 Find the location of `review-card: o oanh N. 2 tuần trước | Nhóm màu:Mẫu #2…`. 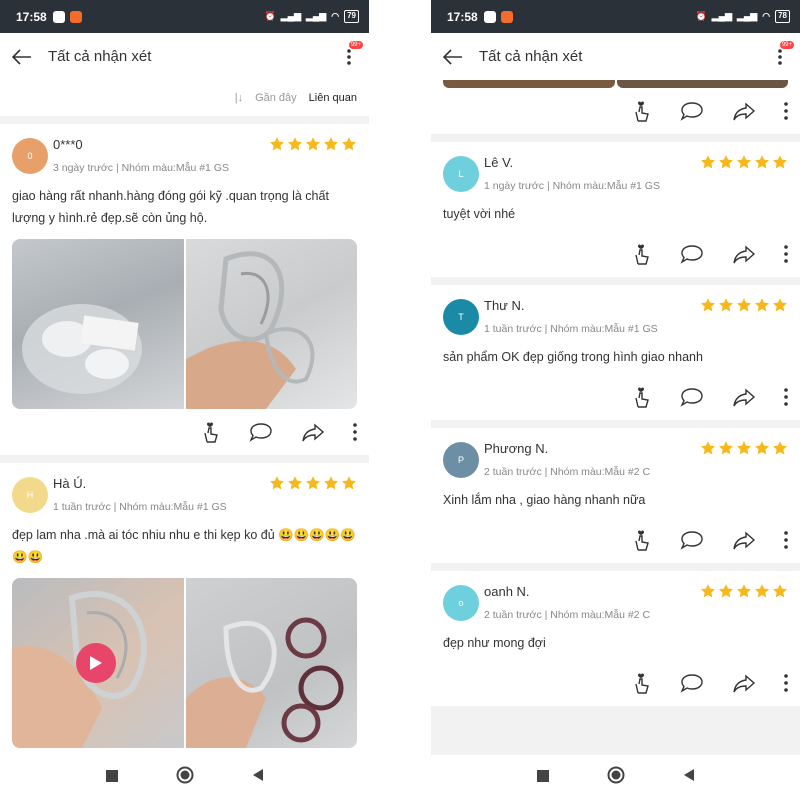

review-card: o oanh N. 2 tuần trước | Nhóm màu:Mẫu #2… is located at coordinates (615, 638).